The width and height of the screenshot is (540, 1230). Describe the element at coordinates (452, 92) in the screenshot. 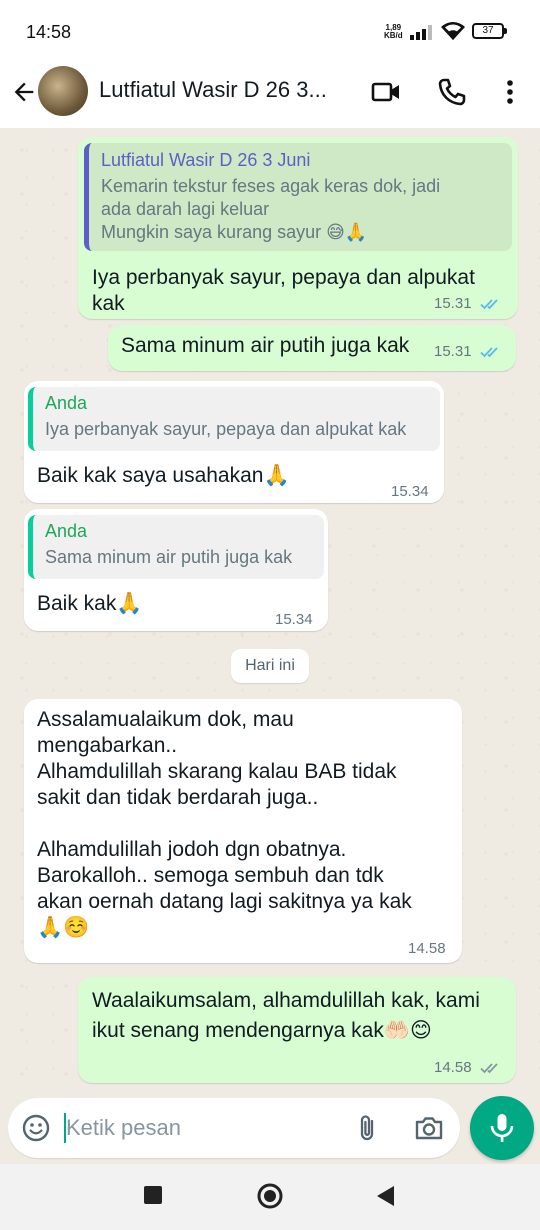

I see `voice-call-icon` at that location.